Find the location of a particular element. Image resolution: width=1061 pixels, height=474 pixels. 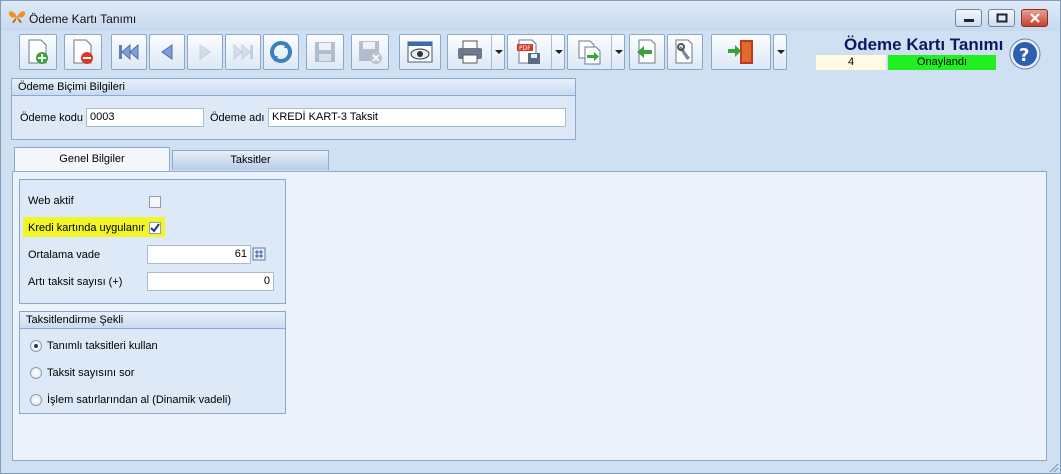

maximize-icon is located at coordinates (1002, 18).